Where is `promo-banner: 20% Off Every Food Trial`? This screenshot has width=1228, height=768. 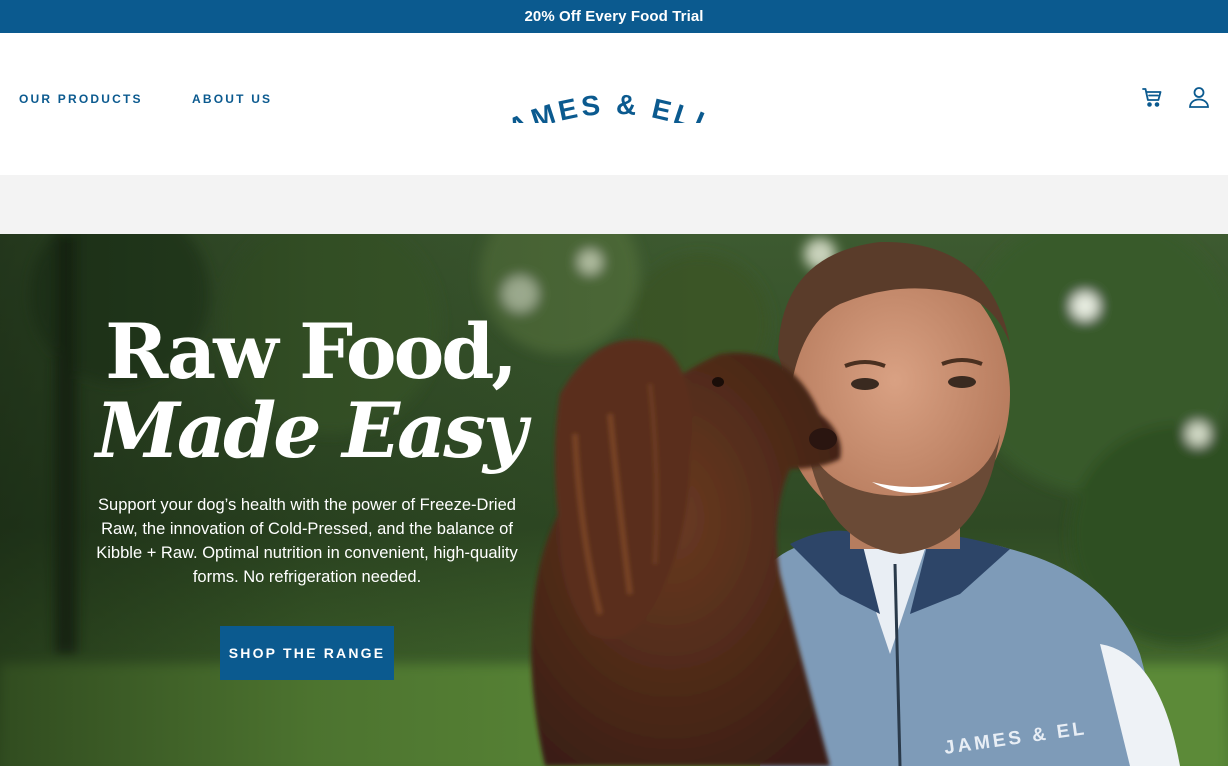
promo-banner: 20% Off Every Food Trial is located at coordinates (614, 16).